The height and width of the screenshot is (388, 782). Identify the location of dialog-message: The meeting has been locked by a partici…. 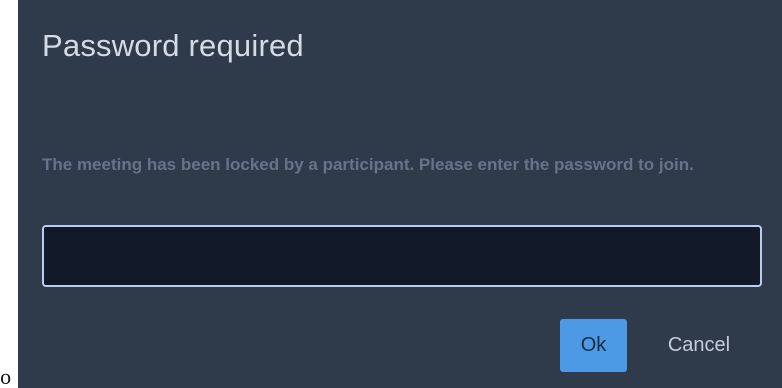
(368, 164).